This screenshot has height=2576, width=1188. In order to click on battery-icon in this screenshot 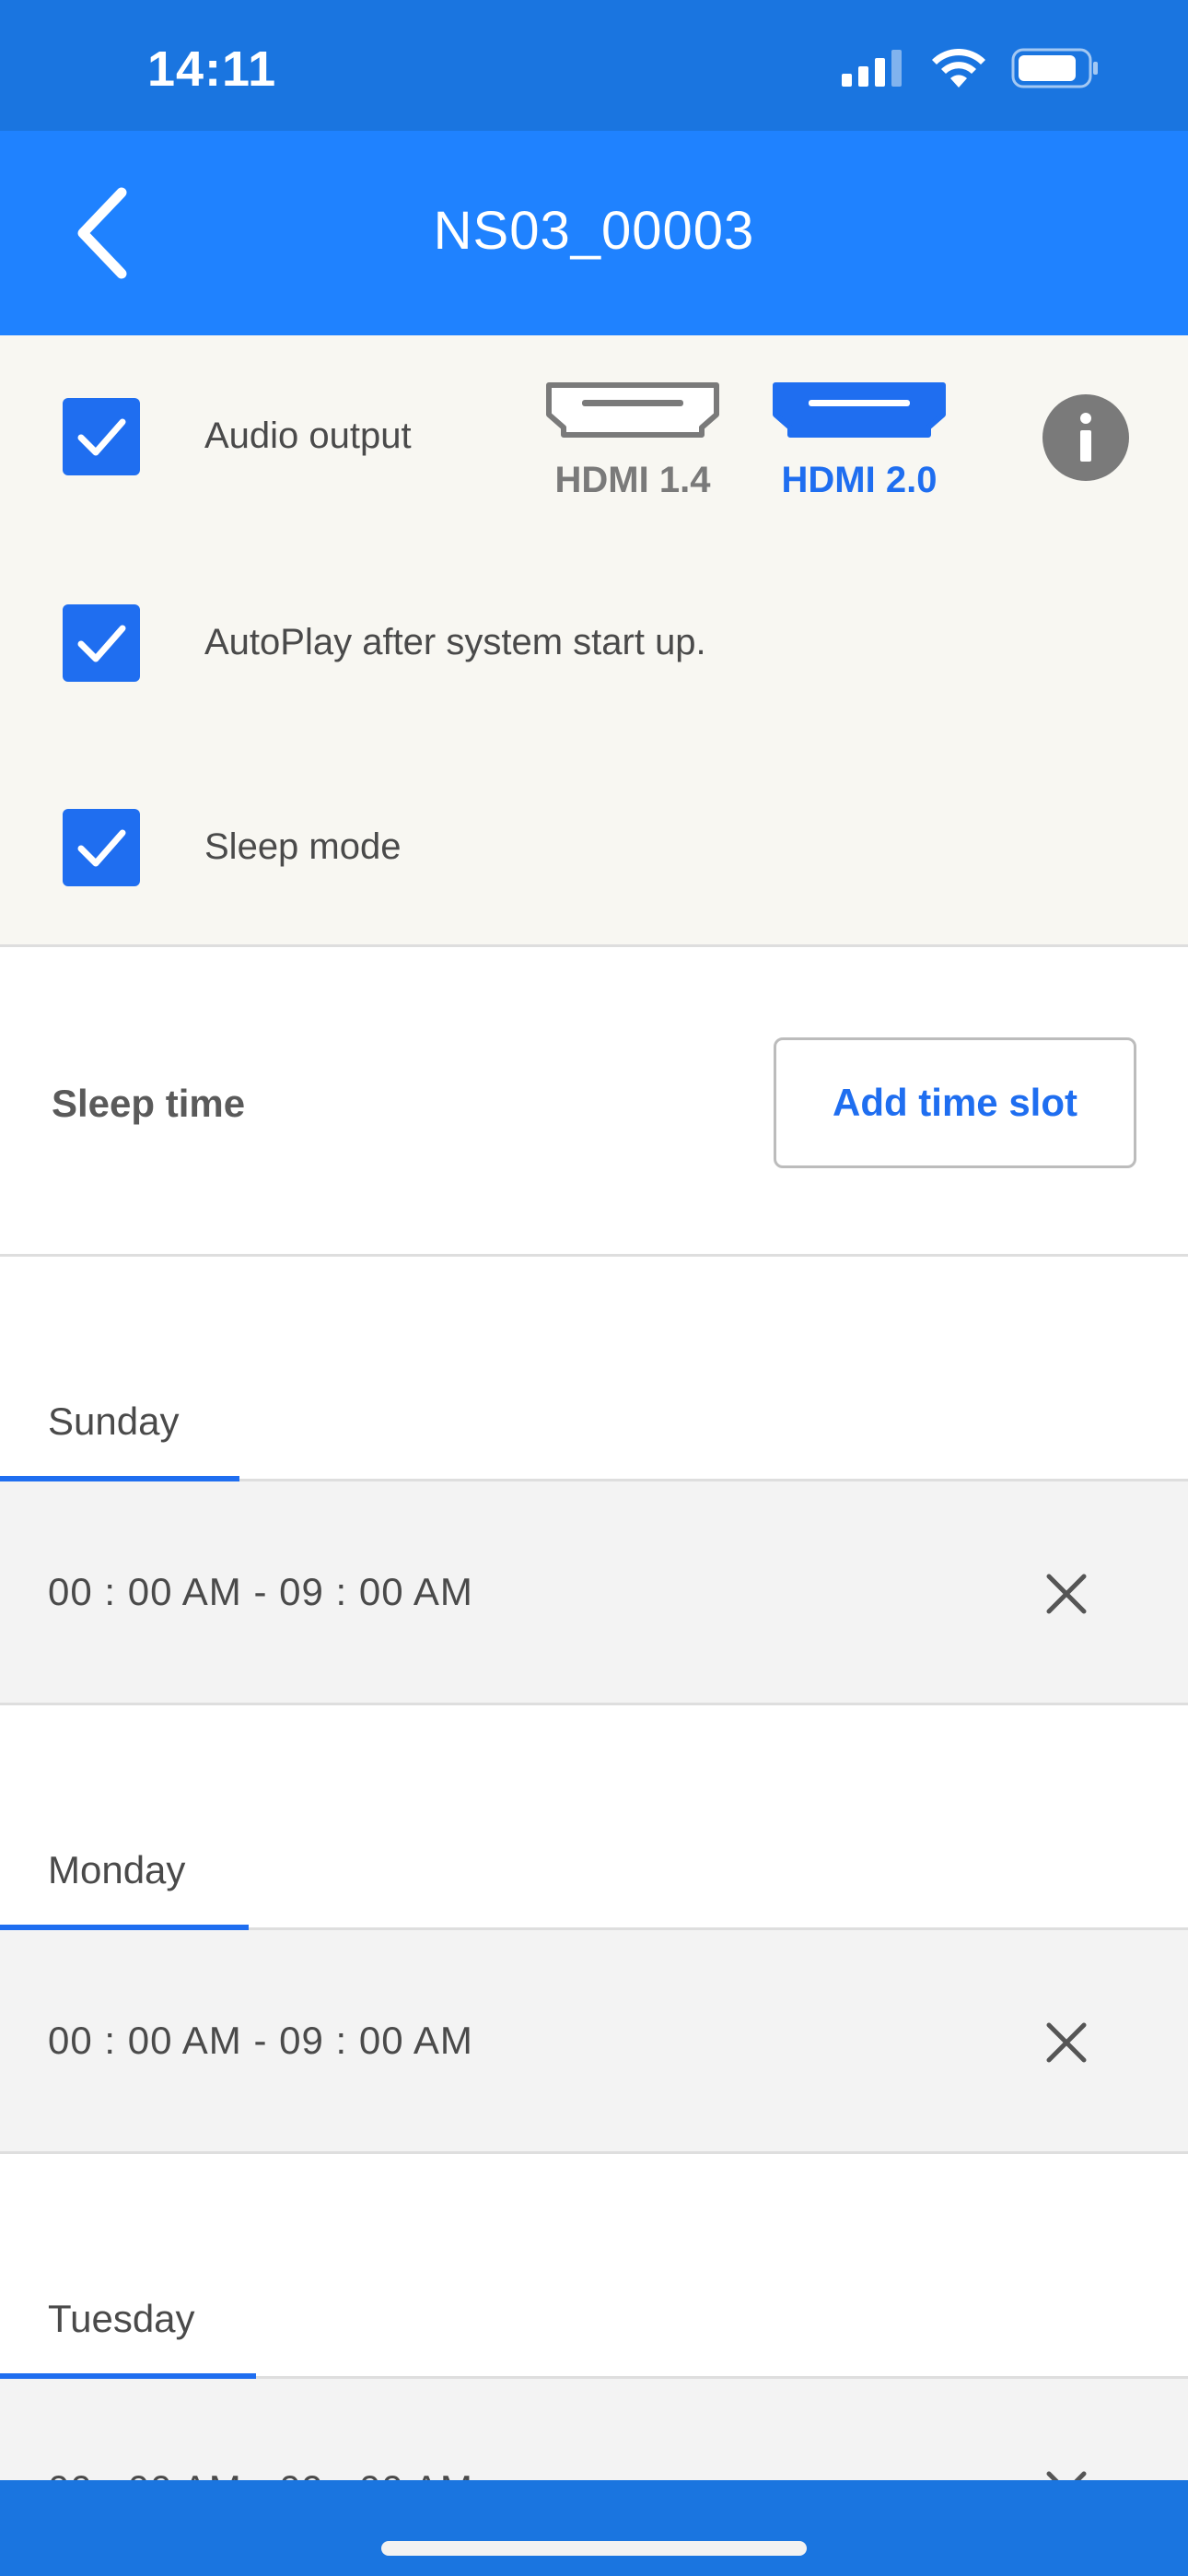, I will do `click(1054, 68)`.